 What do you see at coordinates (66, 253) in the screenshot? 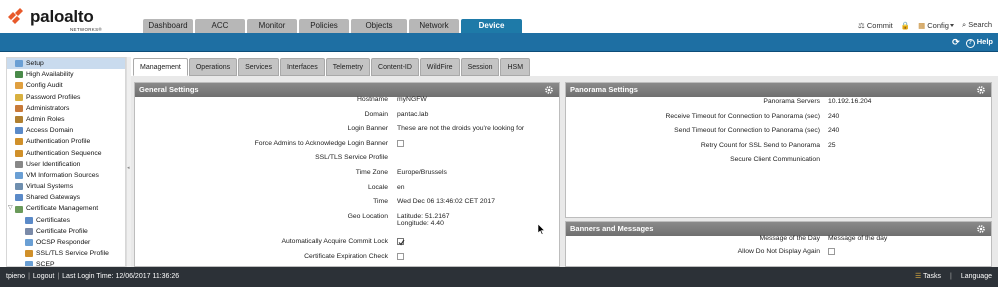
I see `sidebar-item-ssl-tls-service-profile: SSL/TLS Service Profile` at bounding box center [66, 253].